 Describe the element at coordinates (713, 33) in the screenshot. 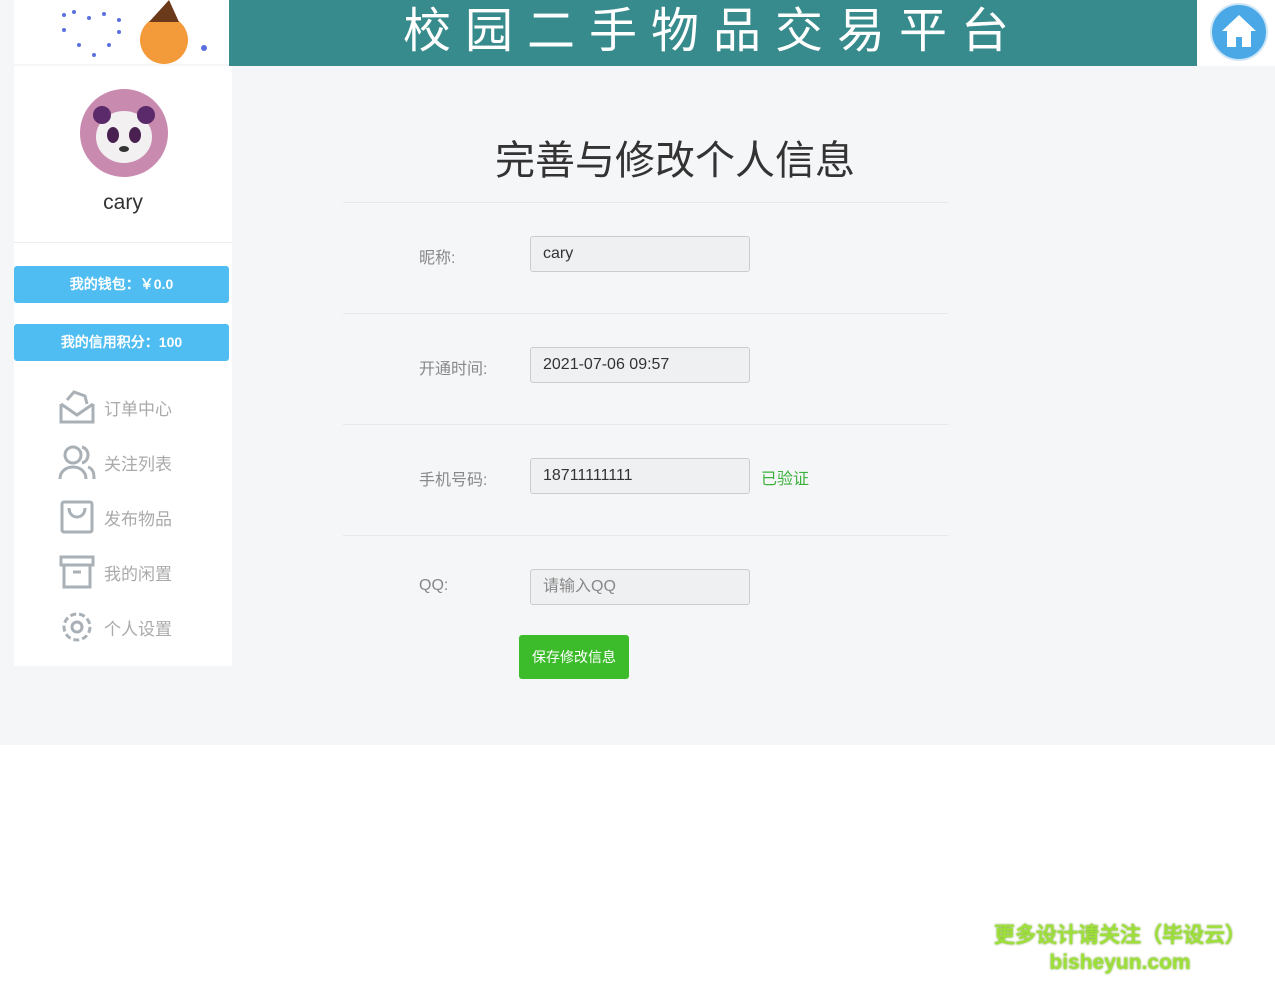

I see `site-title: 校园二手物品交易平台` at that location.